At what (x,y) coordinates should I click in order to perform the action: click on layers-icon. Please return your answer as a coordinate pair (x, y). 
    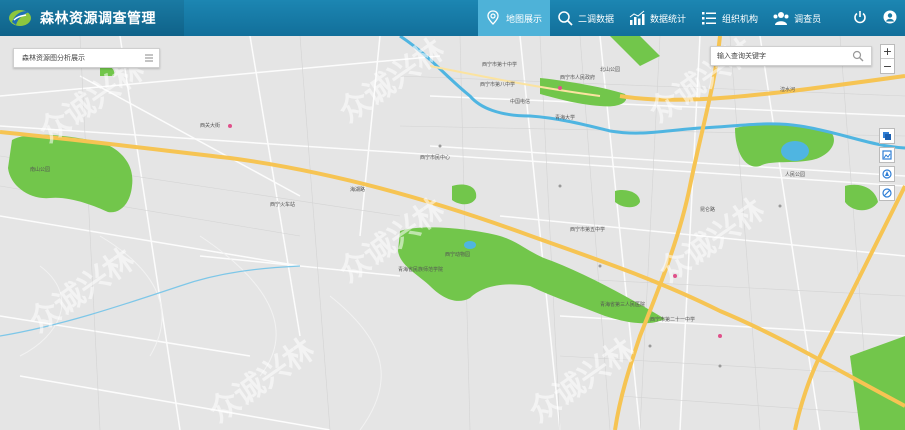
    Looking at the image, I should click on (887, 136).